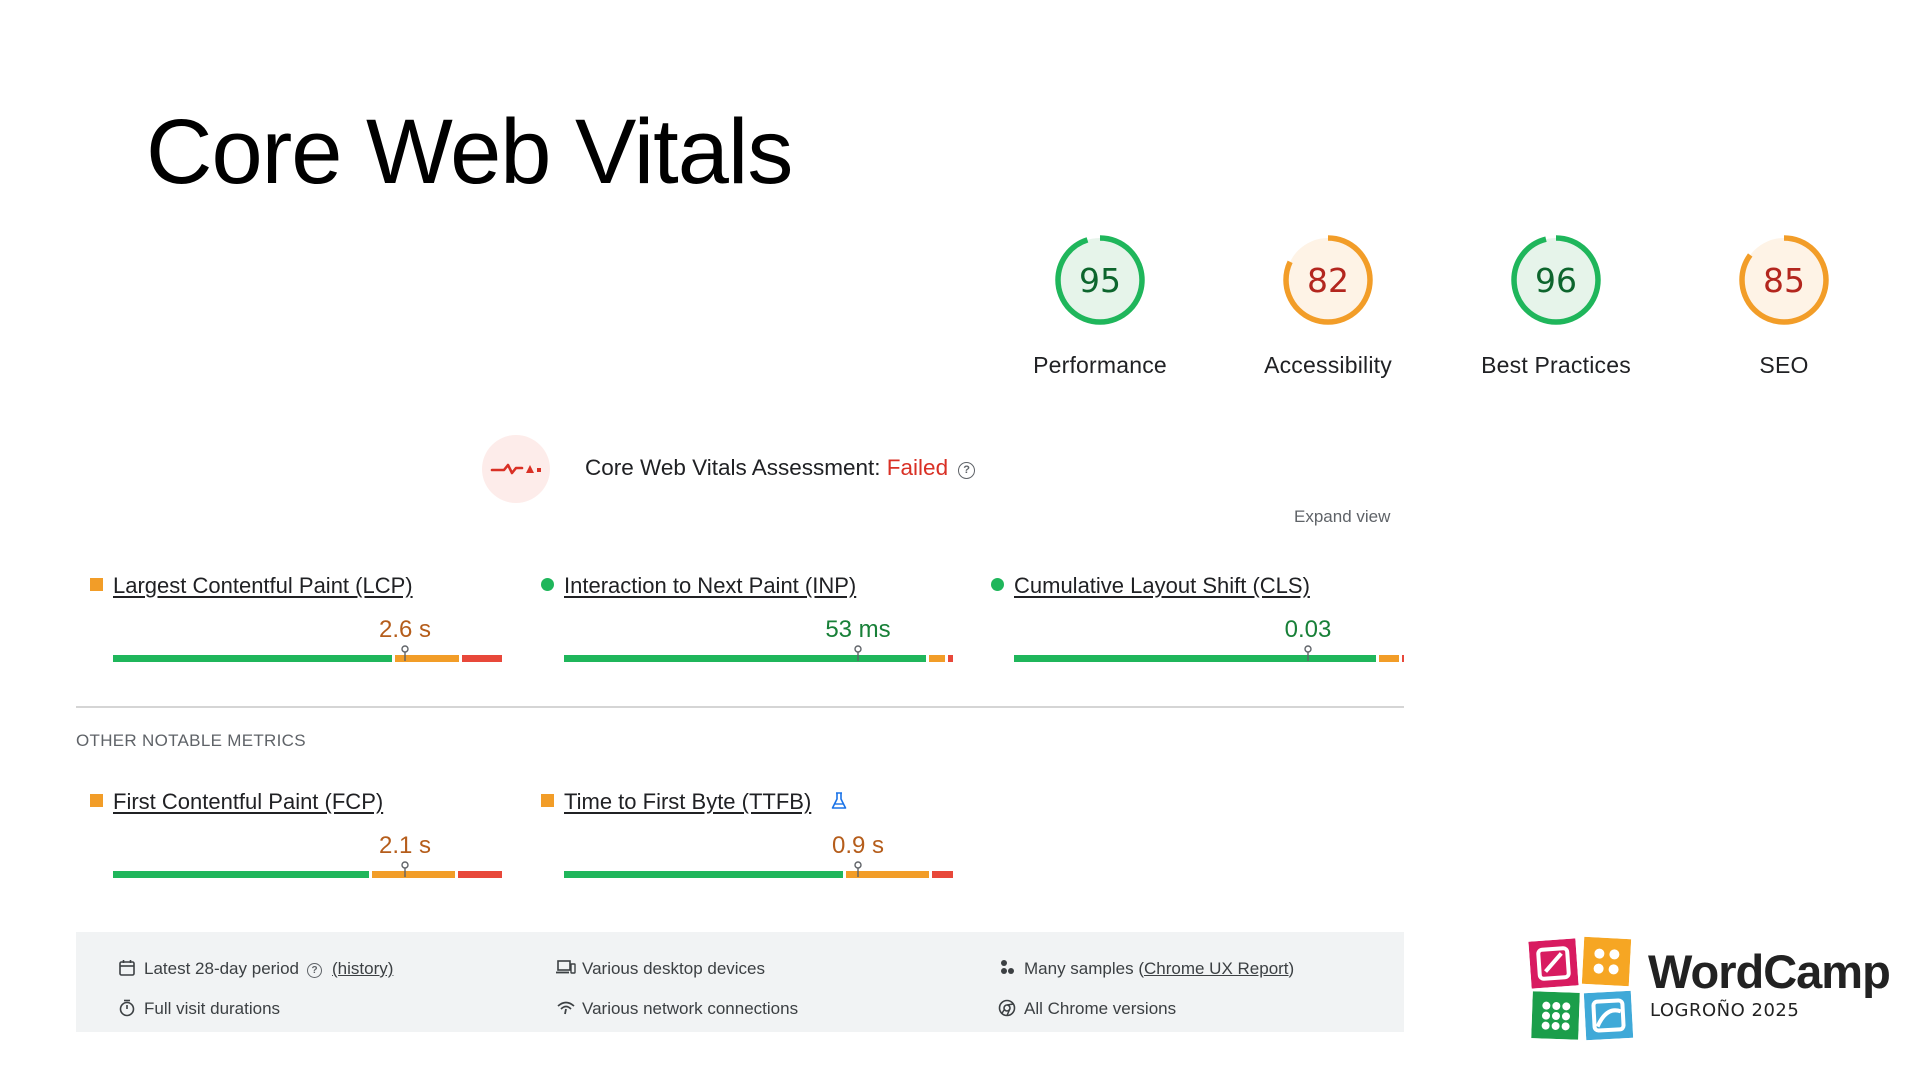  I want to click on wordcamp-tile-pink, so click(1553, 963).